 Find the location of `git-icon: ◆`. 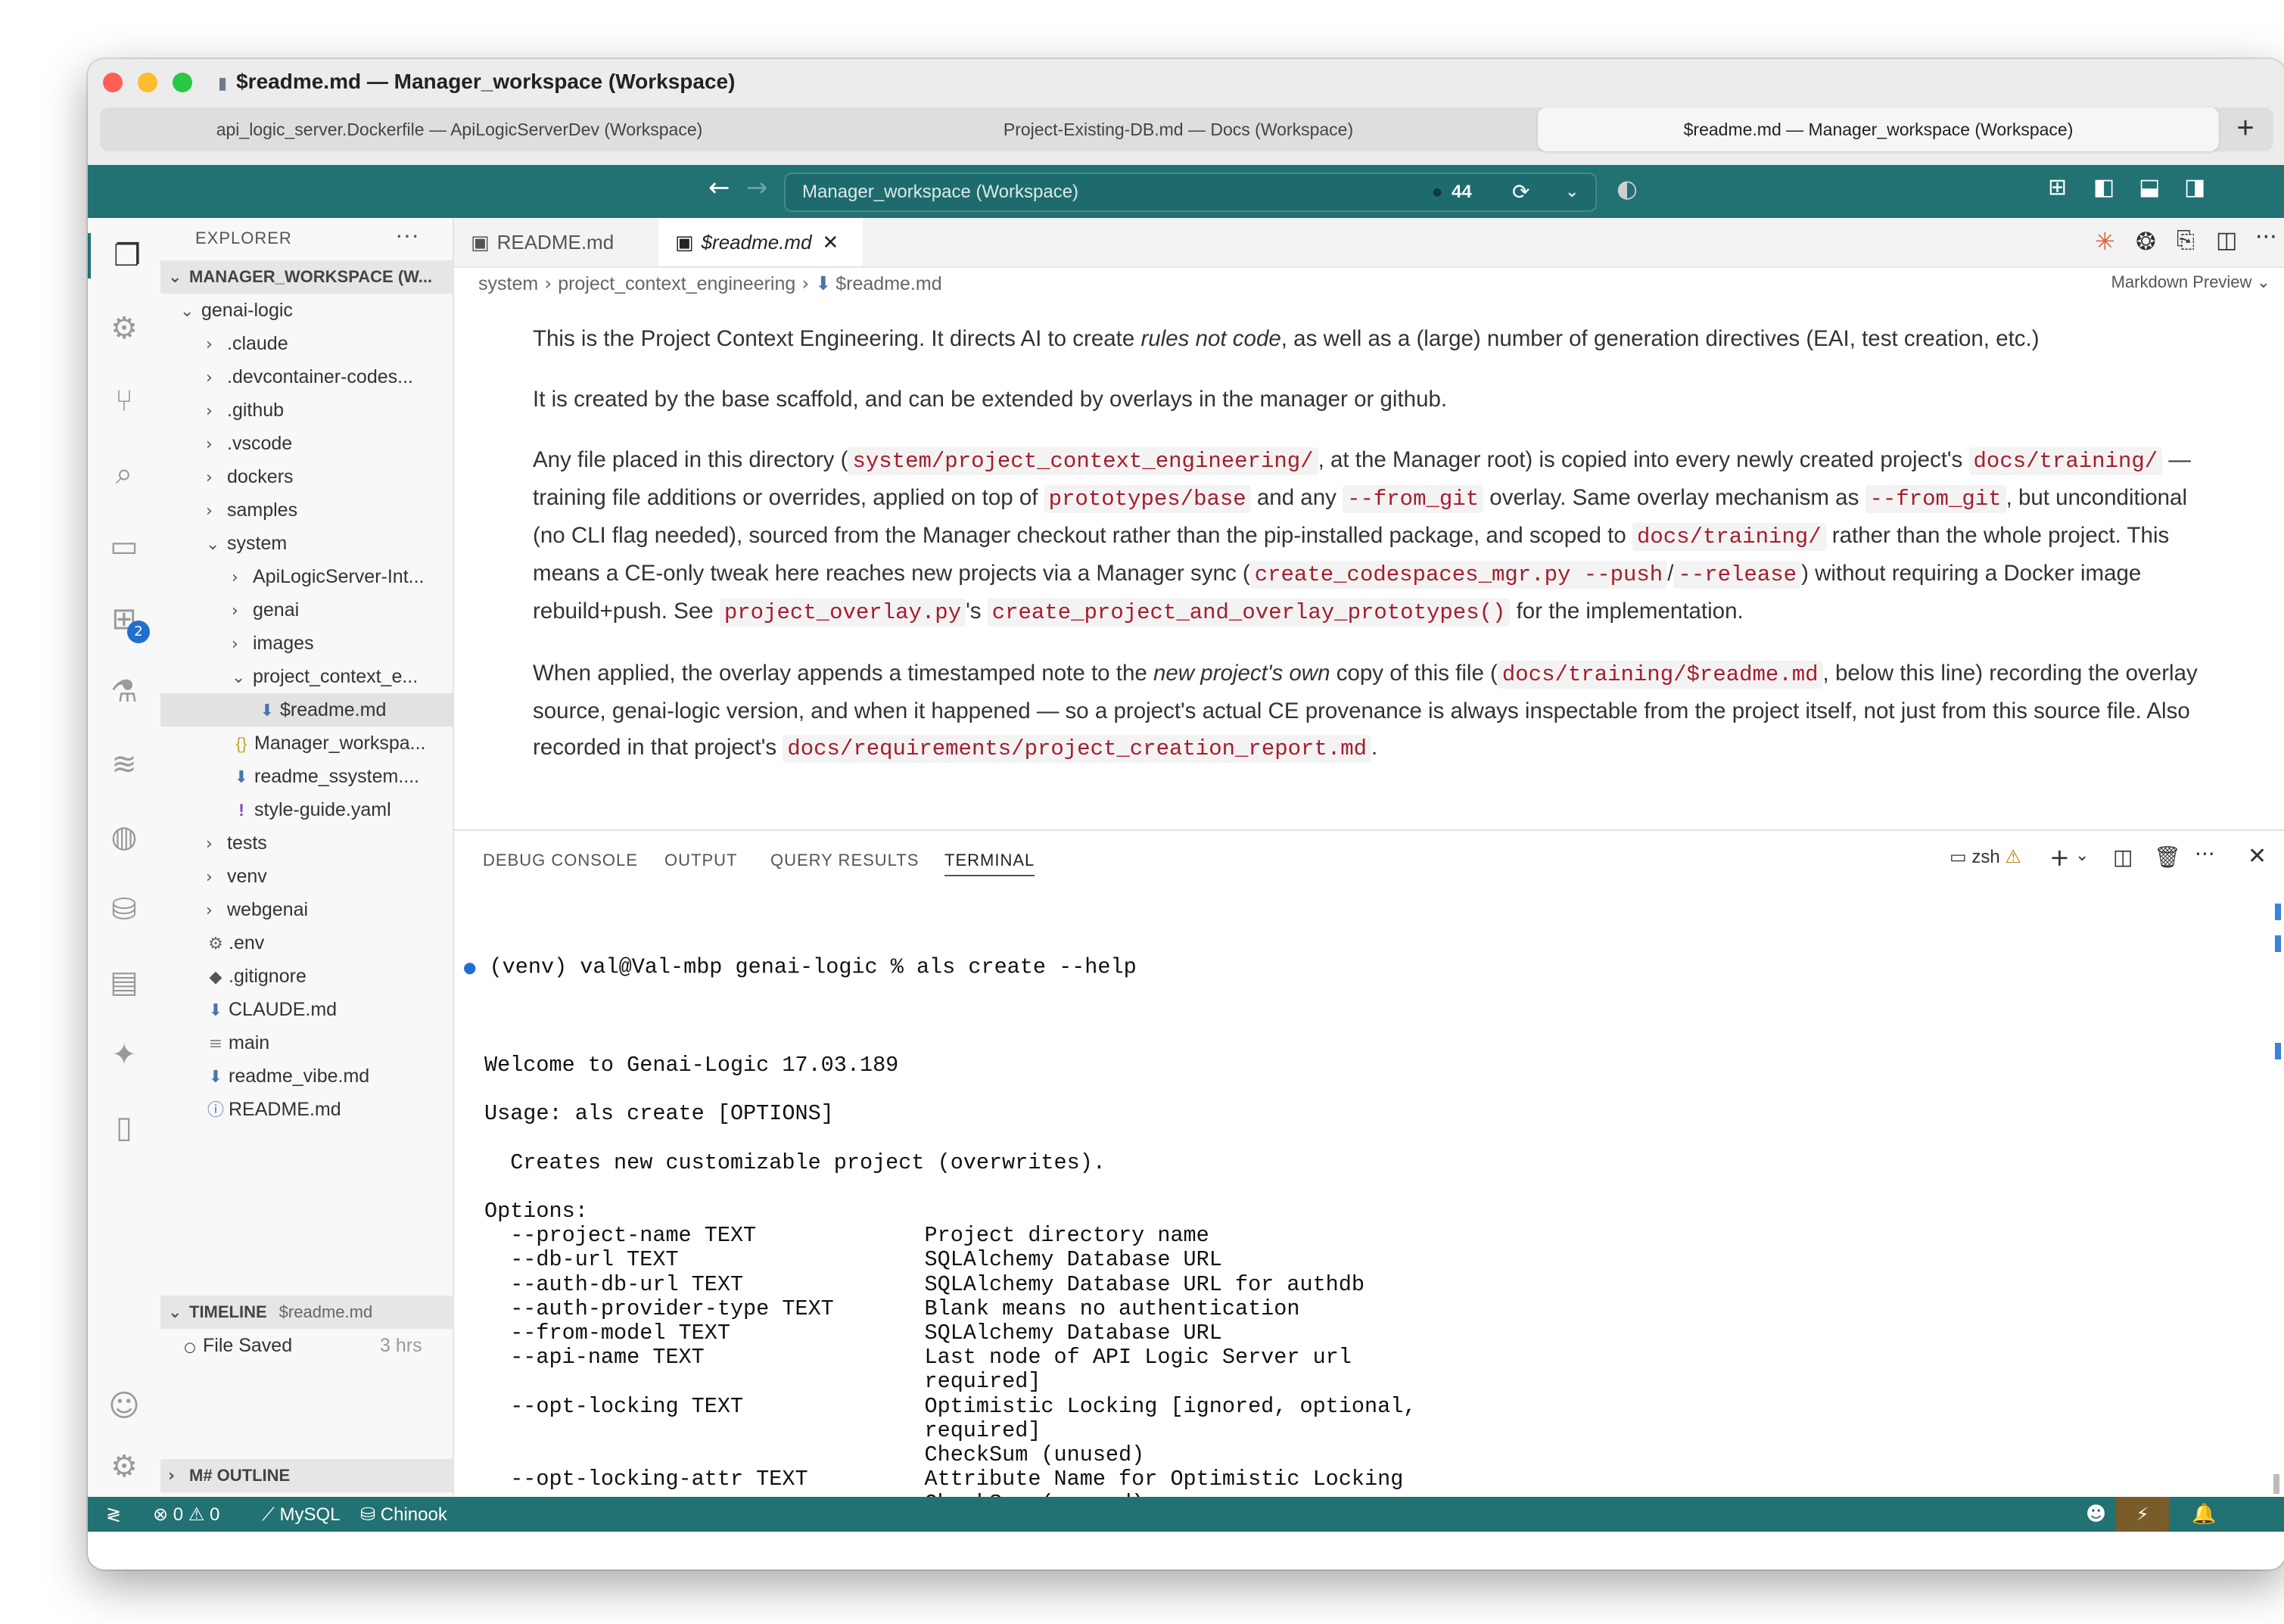

git-icon: ◆ is located at coordinates (215, 977).